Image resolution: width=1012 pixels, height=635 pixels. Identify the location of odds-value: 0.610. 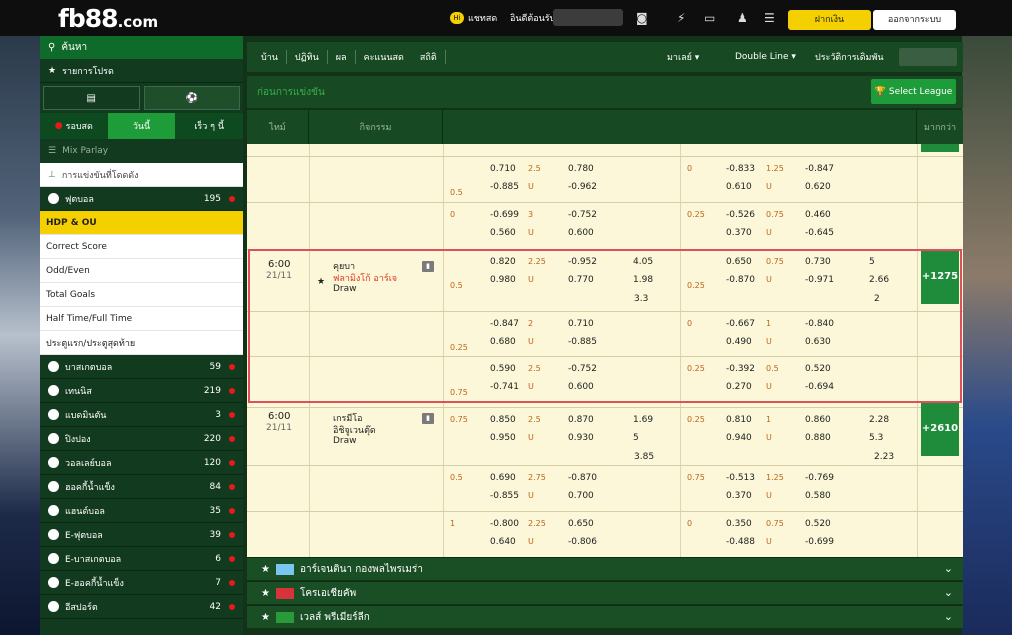
(739, 187).